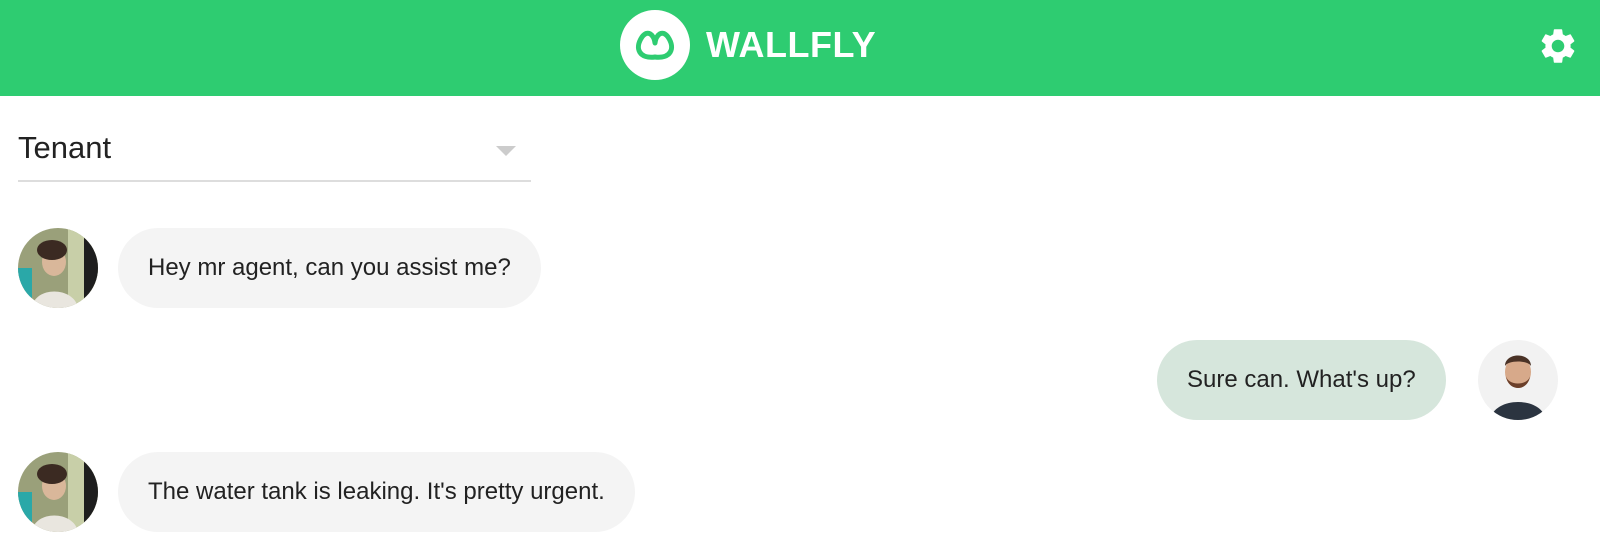 The height and width of the screenshot is (550, 1600). Describe the element at coordinates (506, 151) in the screenshot. I see `caret-down-icon` at that location.